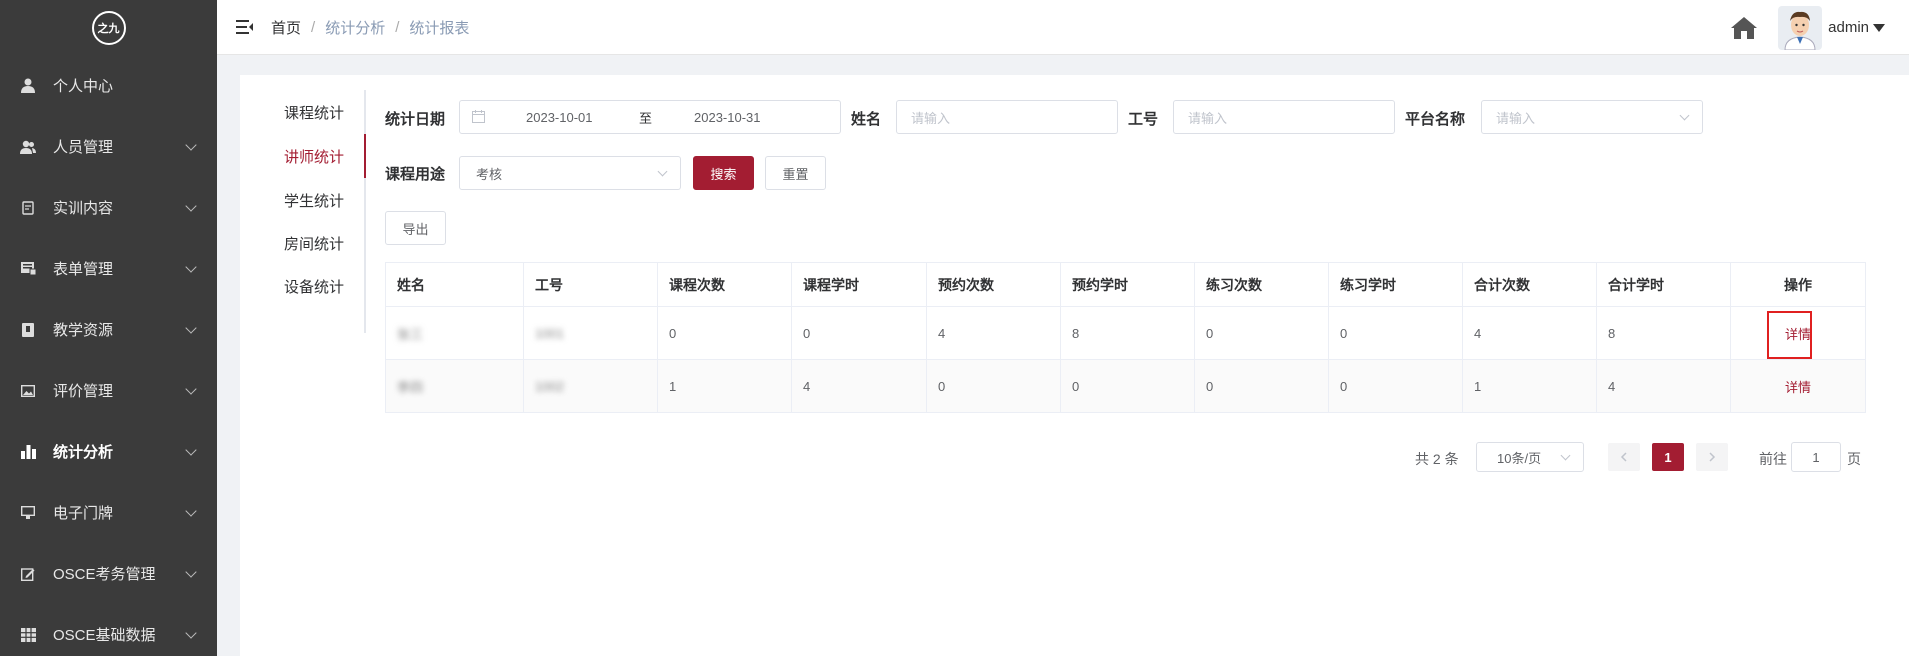  Describe the element at coordinates (994, 333) in the screenshot. I see `cell-booking-count: 4` at that location.